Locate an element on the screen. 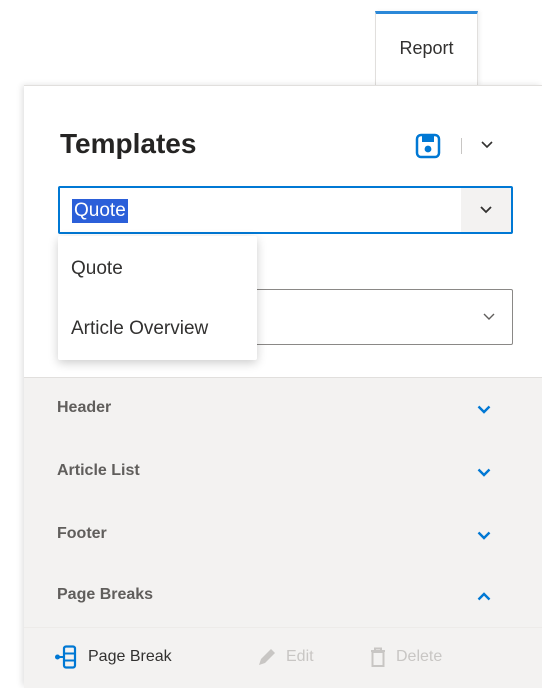 This screenshot has height=688, width=542. section-footer: Footer is located at coordinates (283, 535).